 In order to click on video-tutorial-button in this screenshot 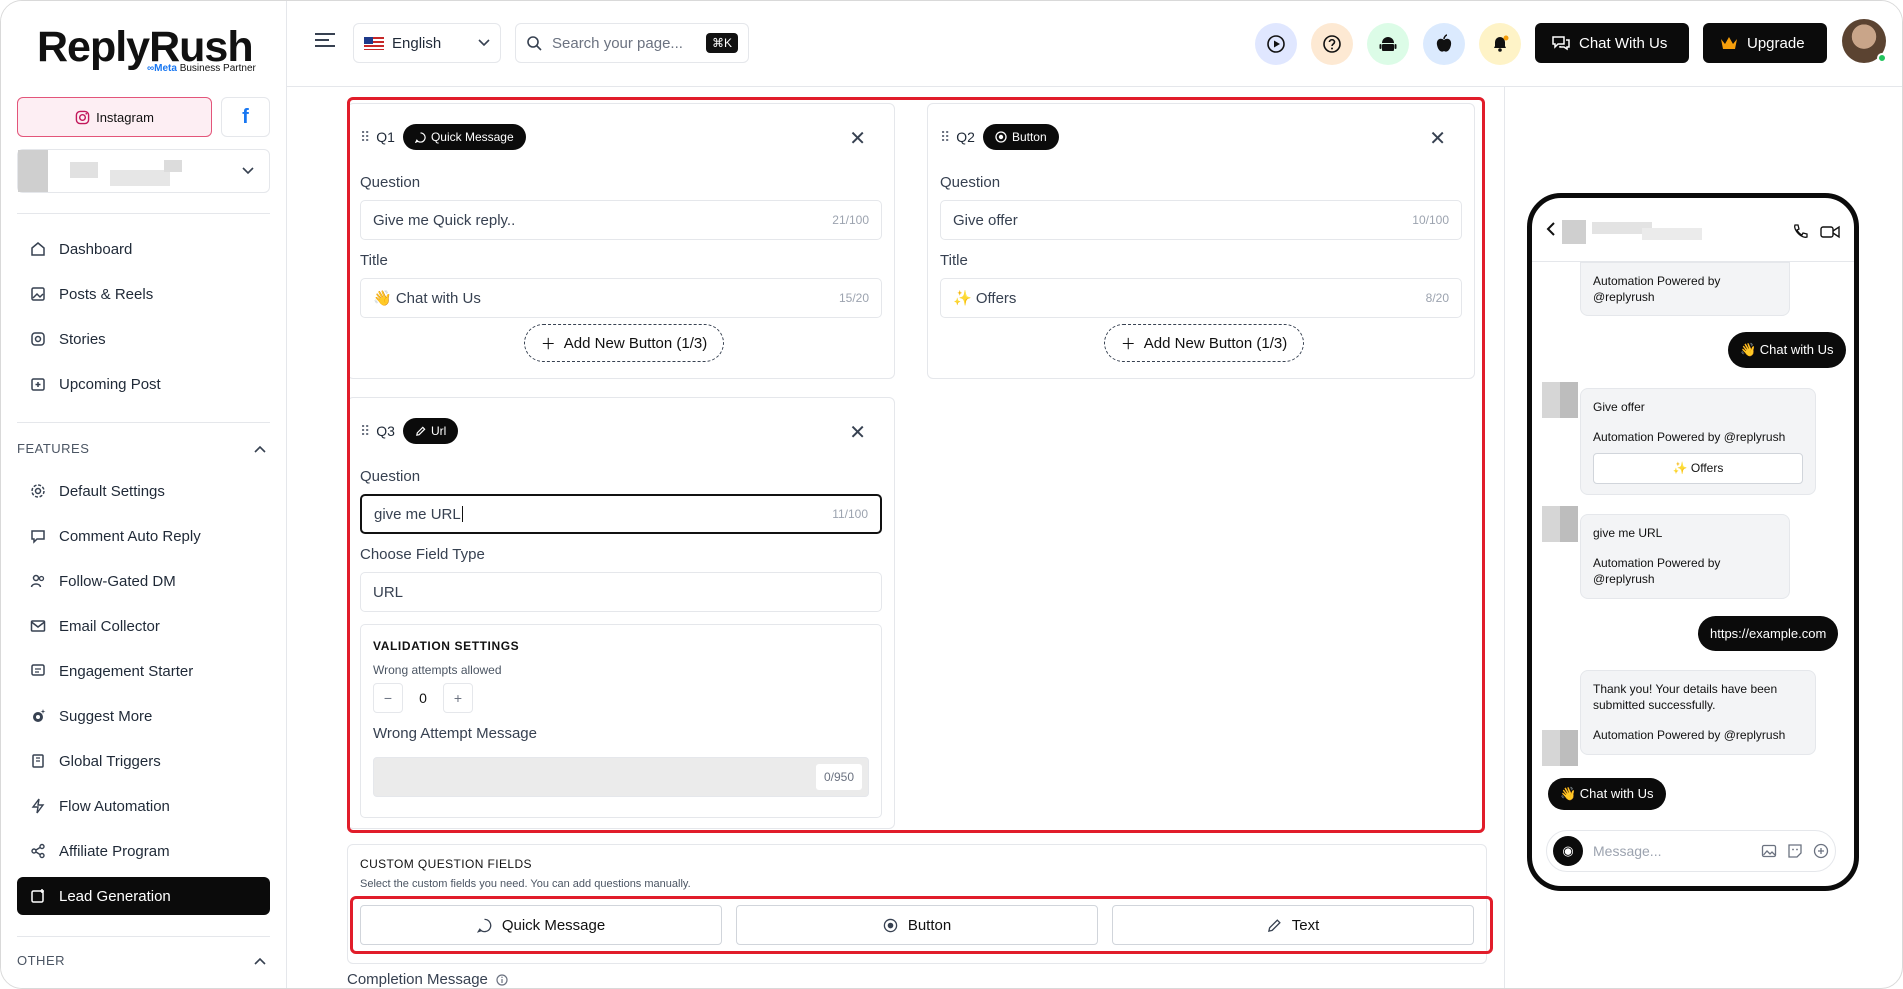, I will do `click(1276, 44)`.